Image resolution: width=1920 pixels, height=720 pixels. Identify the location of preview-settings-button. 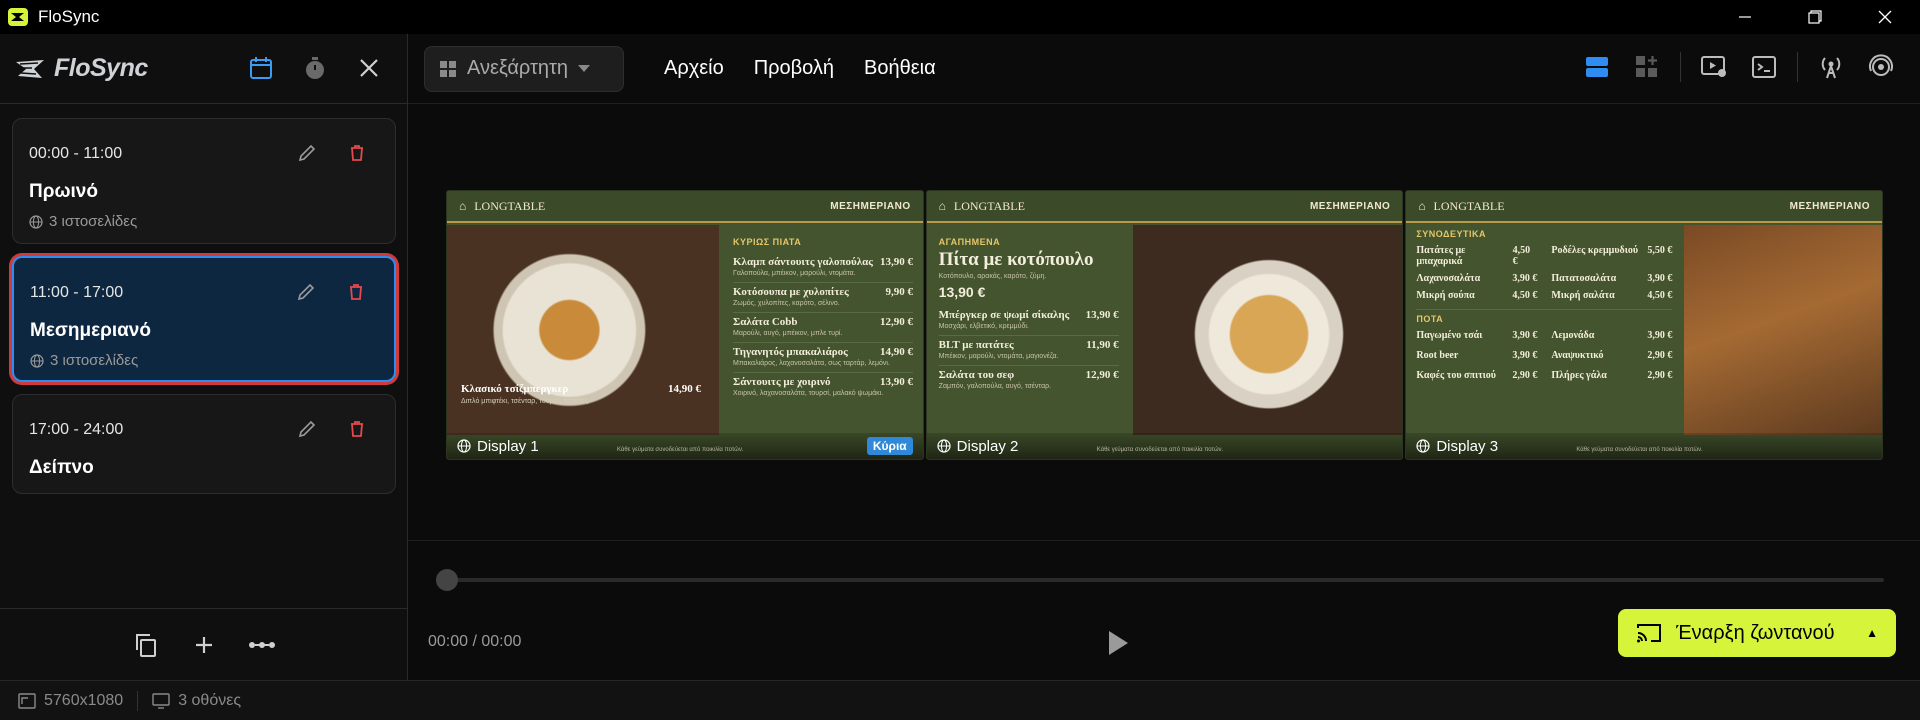
(1714, 67).